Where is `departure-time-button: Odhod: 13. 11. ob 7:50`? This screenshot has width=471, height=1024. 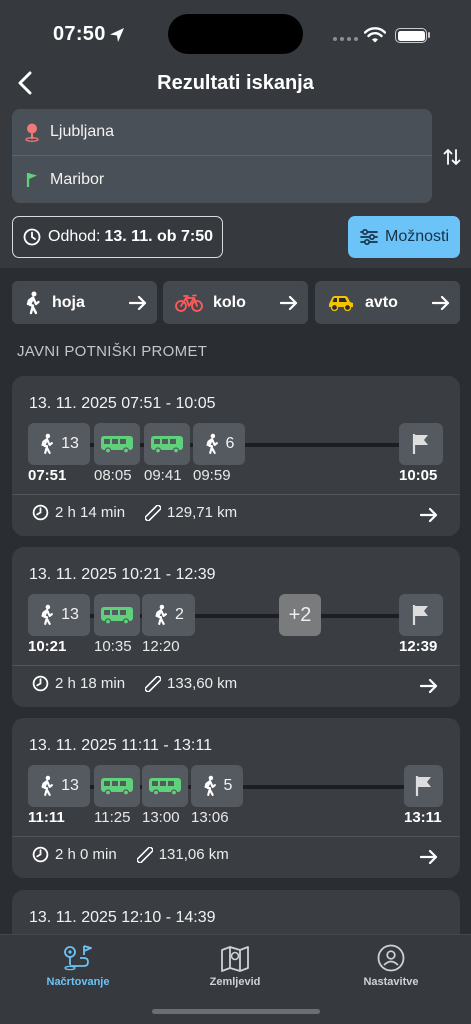 departure-time-button: Odhod: 13. 11. ob 7:50 is located at coordinates (117, 237).